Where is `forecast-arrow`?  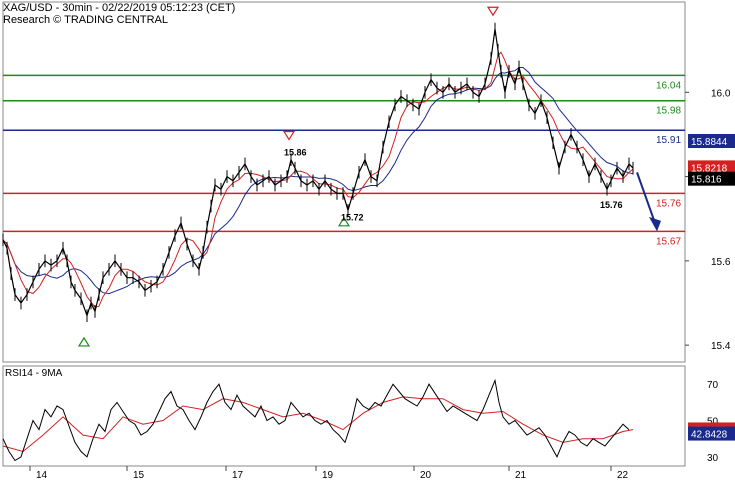 forecast-arrow is located at coordinates (646, 198).